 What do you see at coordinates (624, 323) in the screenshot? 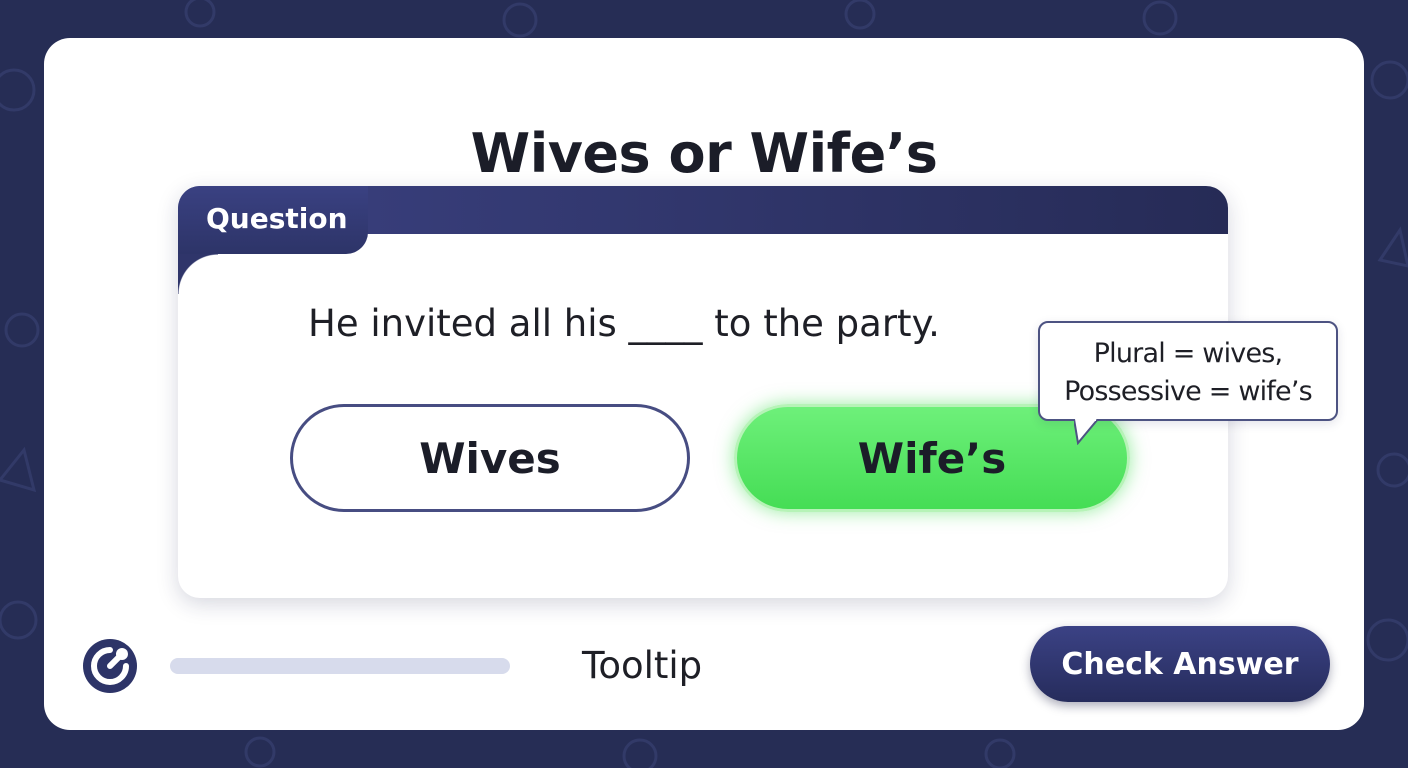
I see `question-text: He invited all his ____ to the party.` at bounding box center [624, 323].